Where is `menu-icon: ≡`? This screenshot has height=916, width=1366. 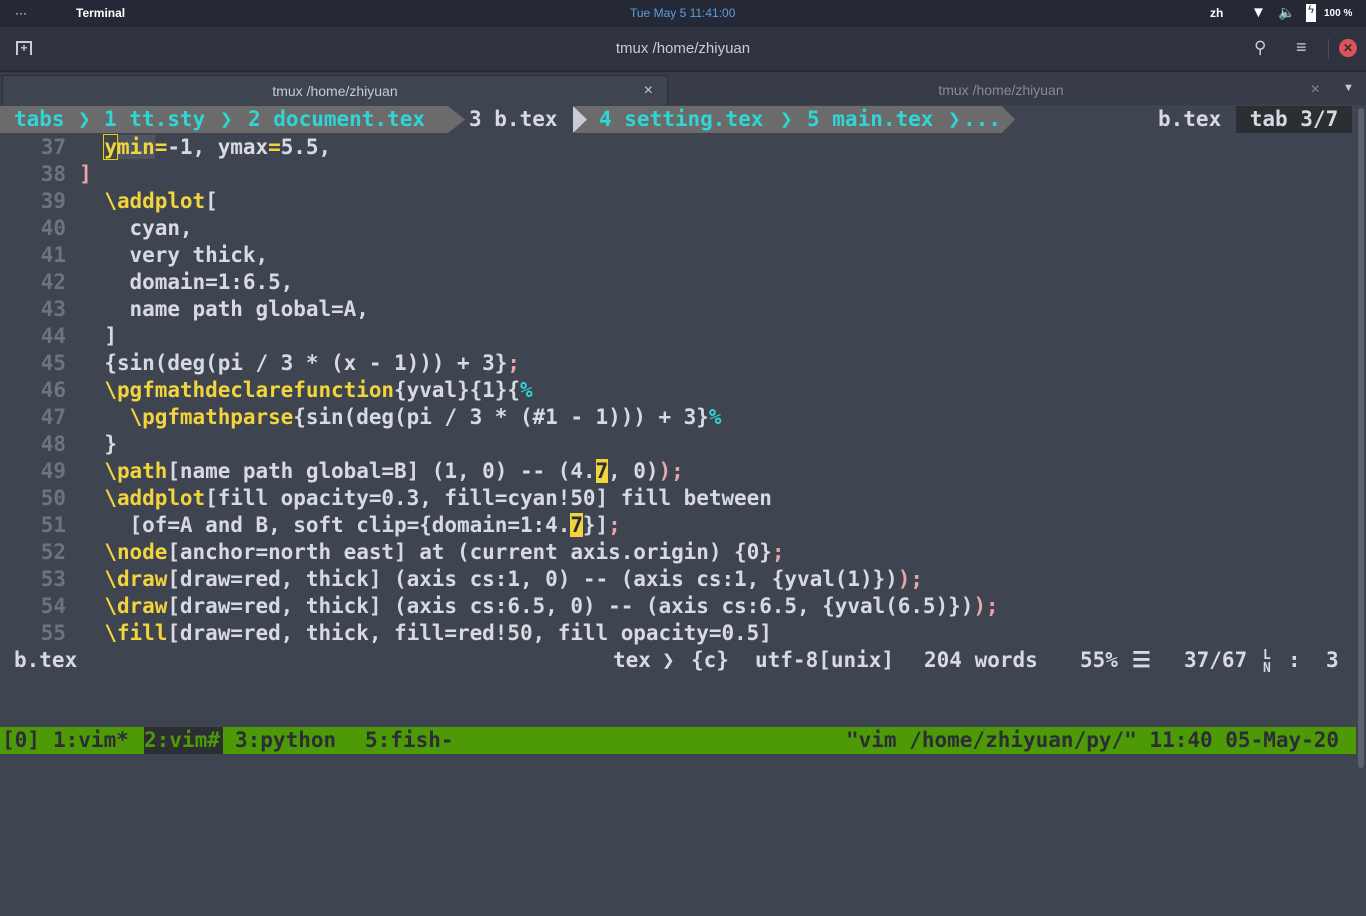
menu-icon: ≡ is located at coordinates (1301, 47).